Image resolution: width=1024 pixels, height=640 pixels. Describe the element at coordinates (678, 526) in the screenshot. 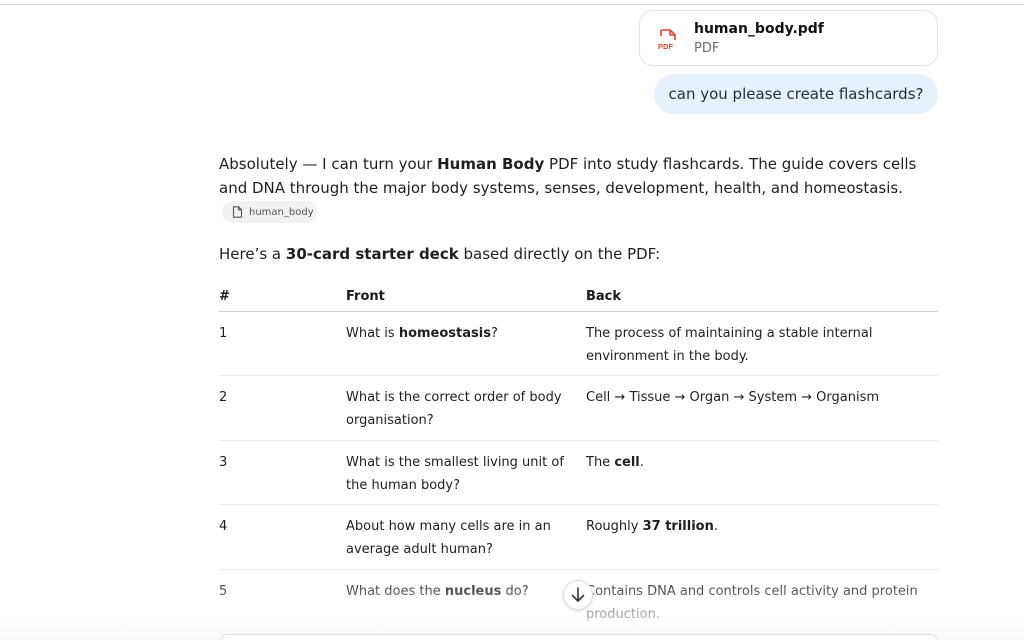

I see `bold-term: 37 trillion` at that location.